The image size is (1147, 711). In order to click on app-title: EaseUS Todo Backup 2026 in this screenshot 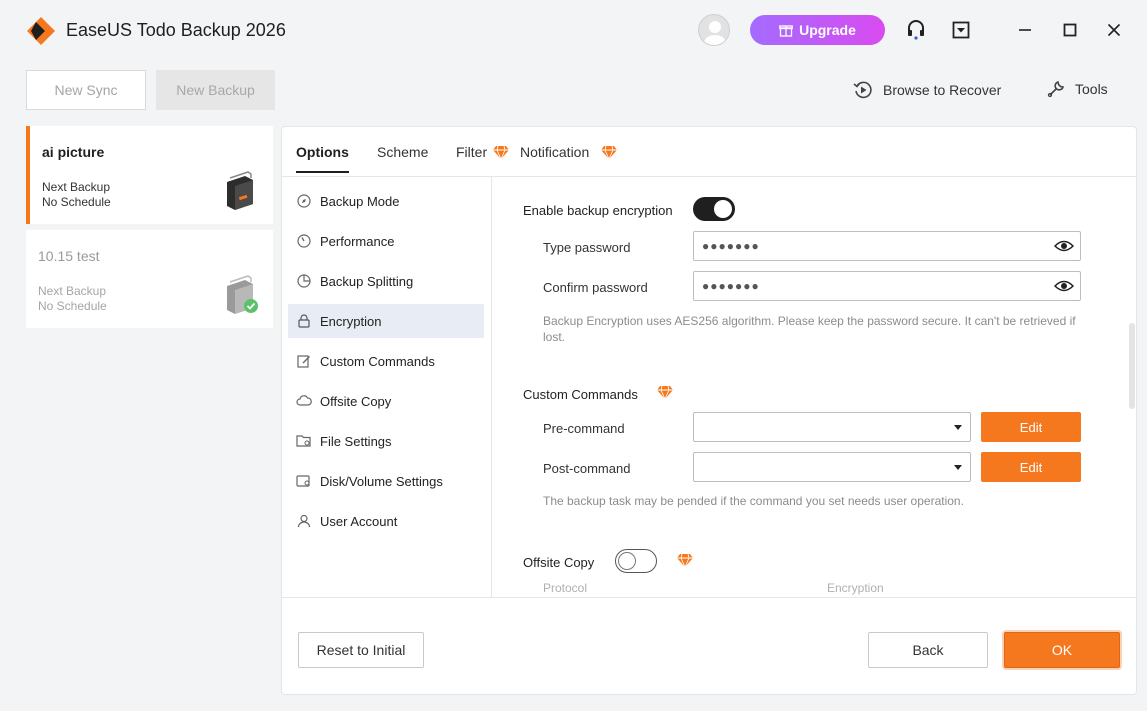, I will do `click(176, 30)`.